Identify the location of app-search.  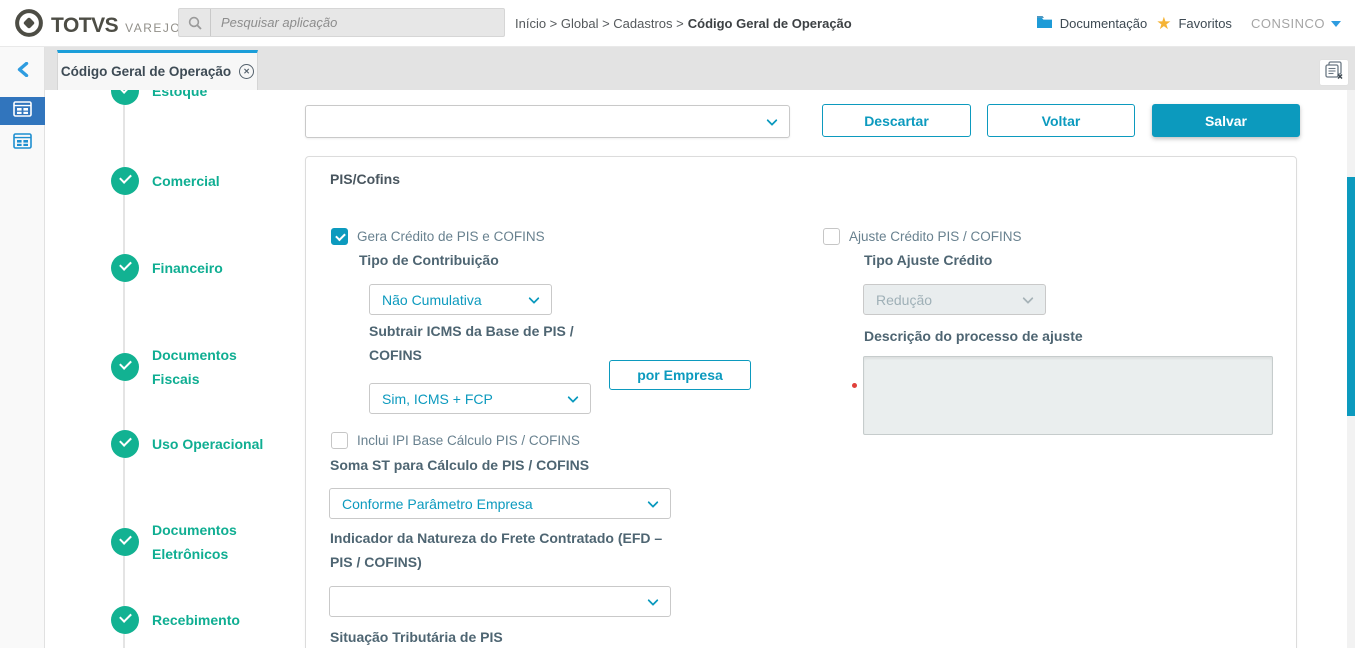
(341, 22).